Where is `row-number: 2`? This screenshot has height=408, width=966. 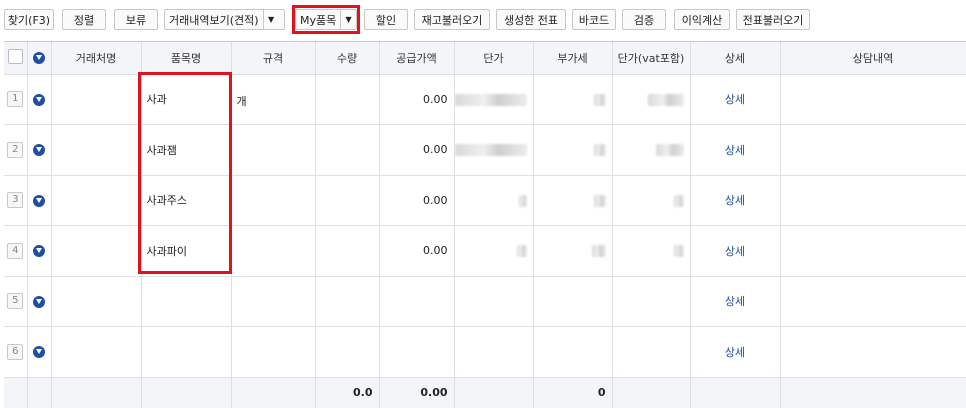
row-number: 2 is located at coordinates (15, 149).